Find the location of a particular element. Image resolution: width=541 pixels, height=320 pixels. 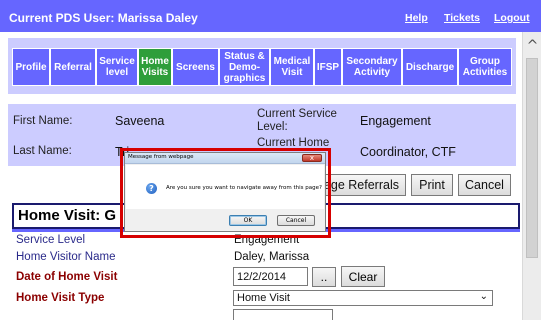

home-visitor-name-label: Home Visitor Name is located at coordinates (66, 257).